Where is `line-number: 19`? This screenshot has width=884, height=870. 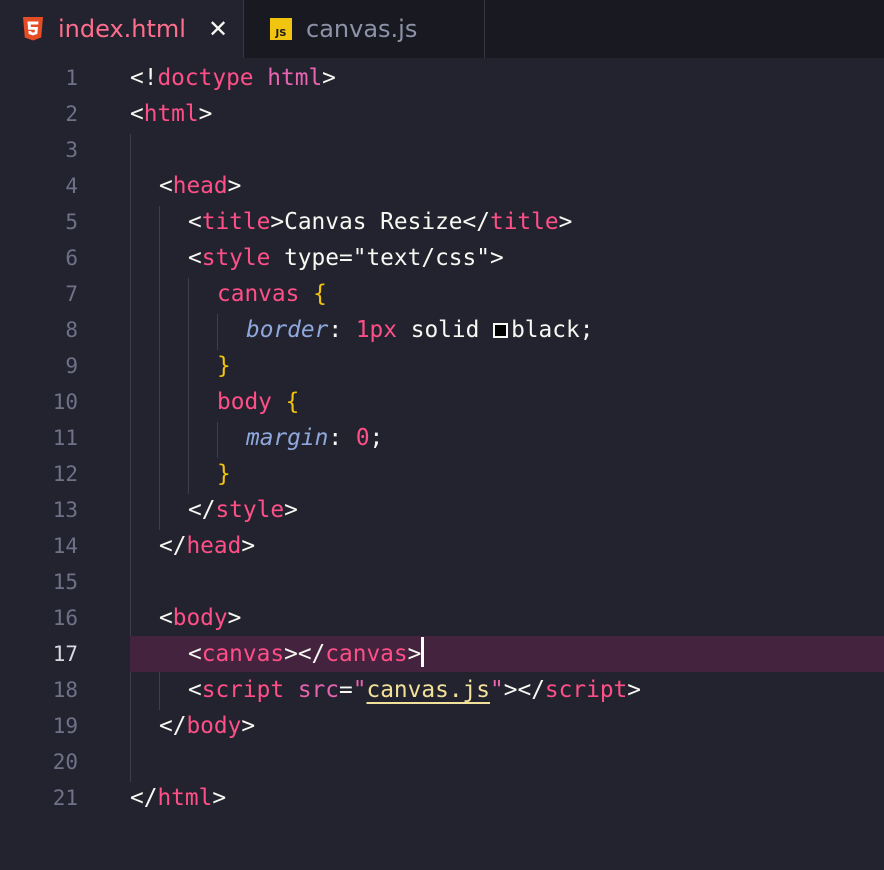 line-number: 19 is located at coordinates (65, 726).